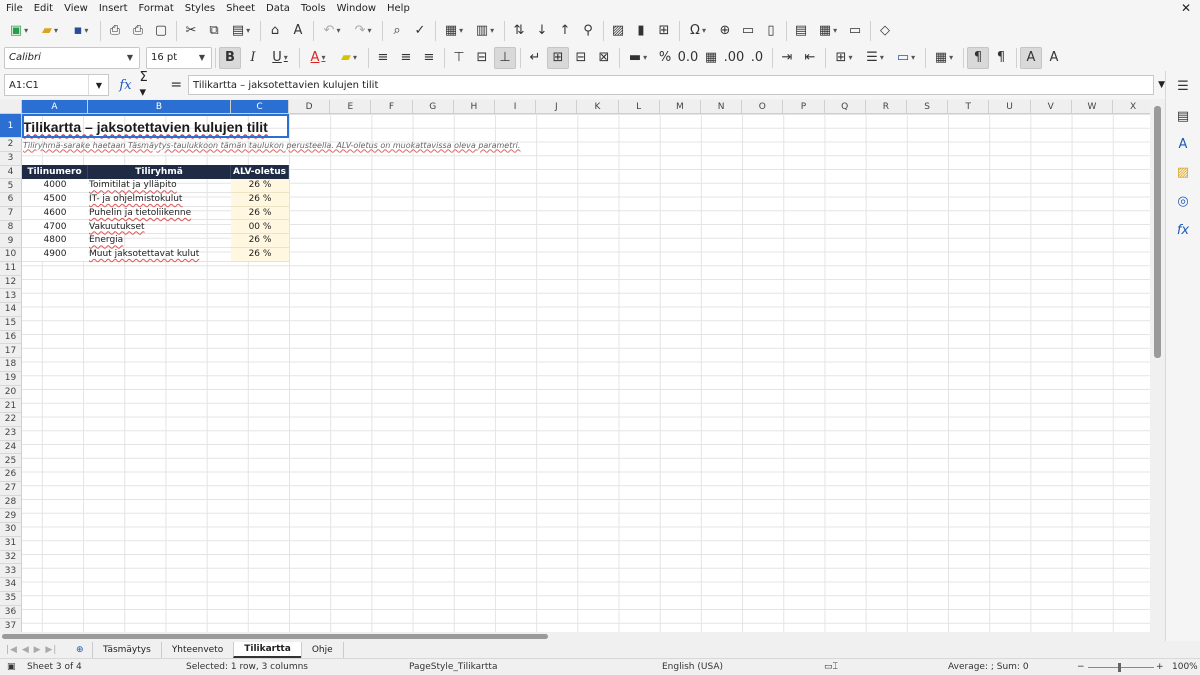  Describe the element at coordinates (159, 214) in the screenshot. I see `account-group-cell: Puhelin ja tietoliikenne` at that location.